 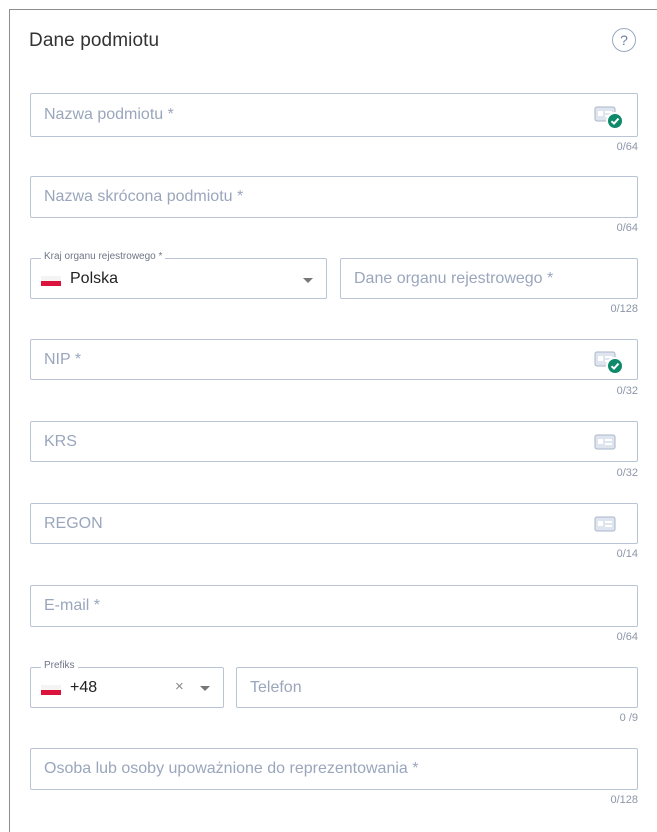 What do you see at coordinates (103, 256) in the screenshot?
I see `registry-country-label: Kraj organu rejestrowego *` at bounding box center [103, 256].